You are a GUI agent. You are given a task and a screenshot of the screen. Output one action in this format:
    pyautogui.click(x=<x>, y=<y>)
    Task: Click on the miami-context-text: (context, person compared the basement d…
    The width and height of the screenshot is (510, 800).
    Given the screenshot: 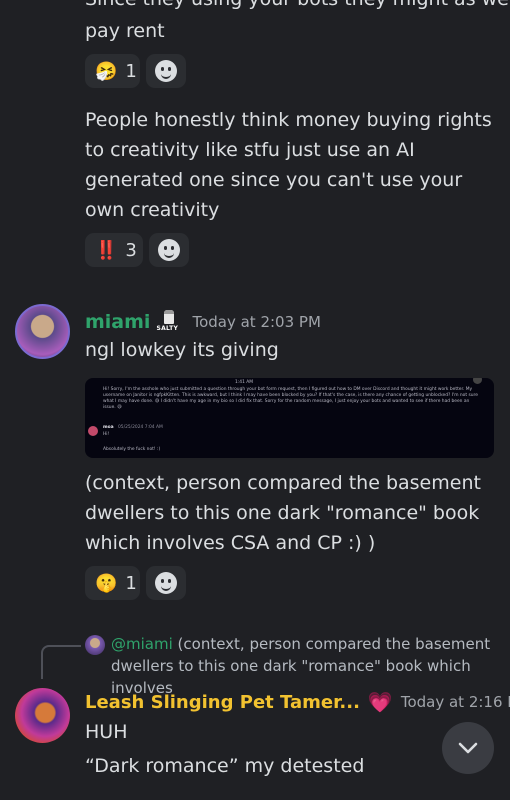 What is the action you would take?
    pyautogui.click(x=283, y=513)
    